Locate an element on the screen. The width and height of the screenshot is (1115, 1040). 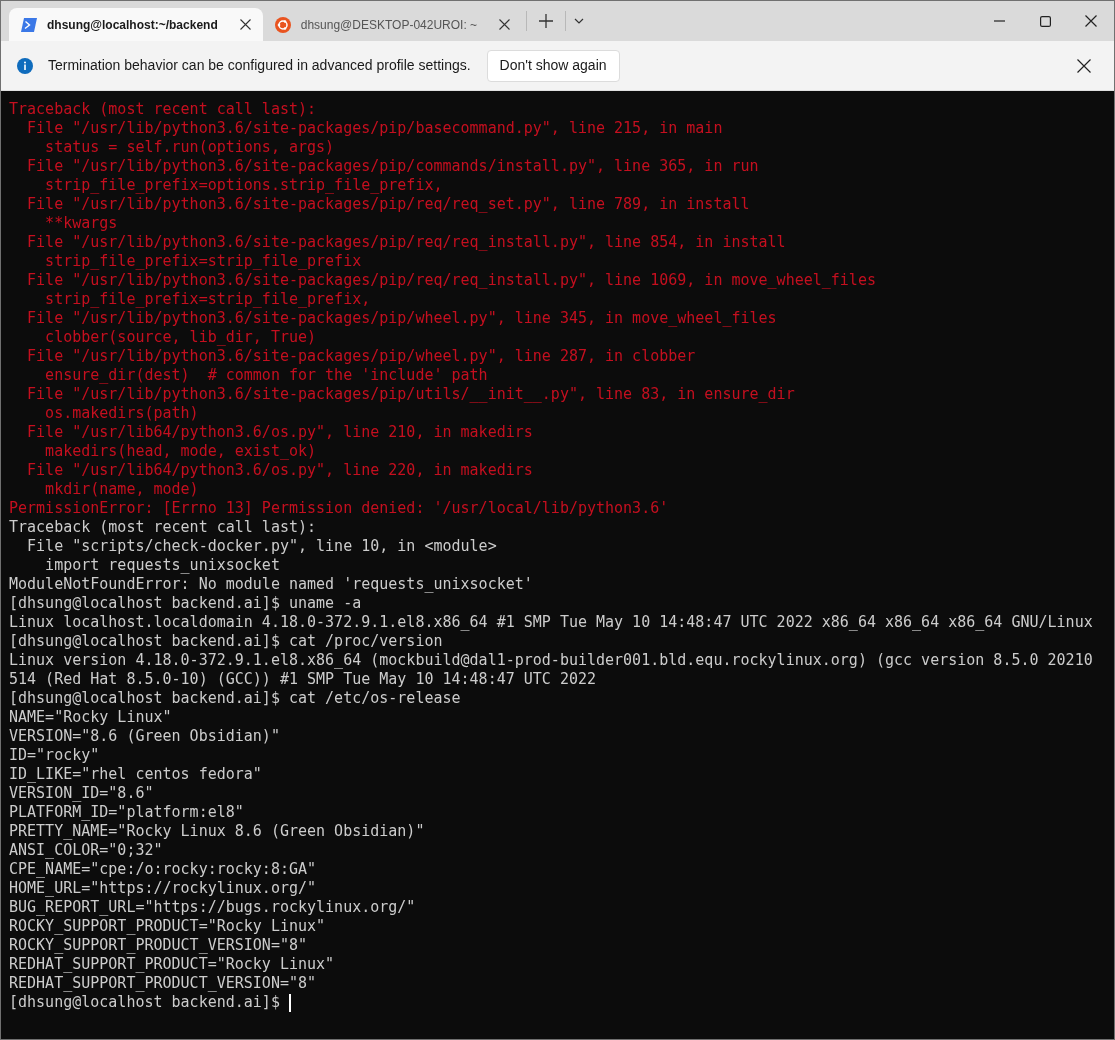
tab-title: dhsung@localhost:~/backend is located at coordinates (132, 25).